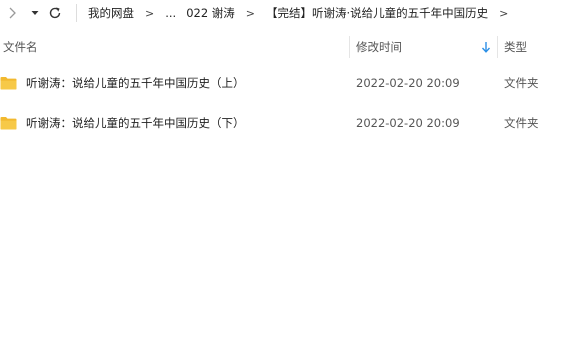  I want to click on caret-down-icon, so click(35, 13).